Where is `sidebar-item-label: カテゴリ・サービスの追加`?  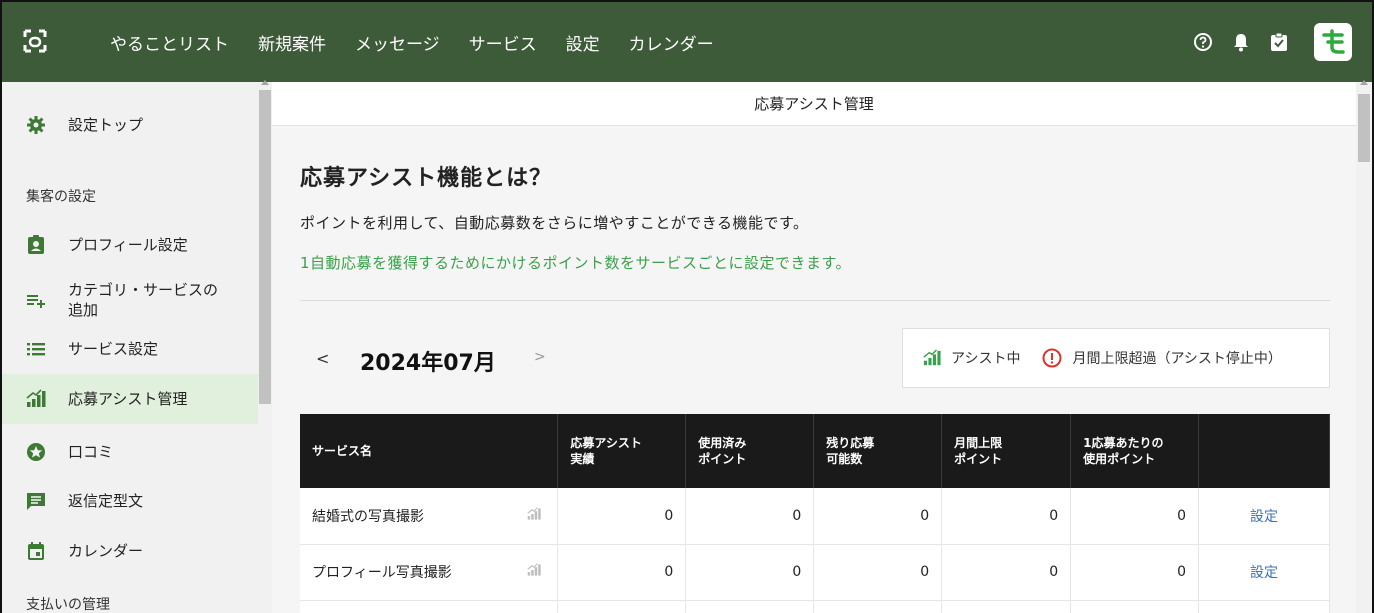
sidebar-item-label: カテゴリ・サービスの追加 is located at coordinates (143, 300).